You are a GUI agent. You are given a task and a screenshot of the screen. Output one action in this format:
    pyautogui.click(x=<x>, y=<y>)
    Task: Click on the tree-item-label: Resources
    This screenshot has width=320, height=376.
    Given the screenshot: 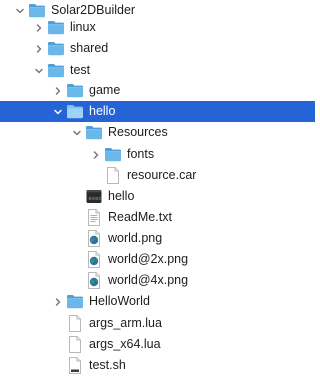 What is the action you would take?
    pyautogui.click(x=138, y=132)
    